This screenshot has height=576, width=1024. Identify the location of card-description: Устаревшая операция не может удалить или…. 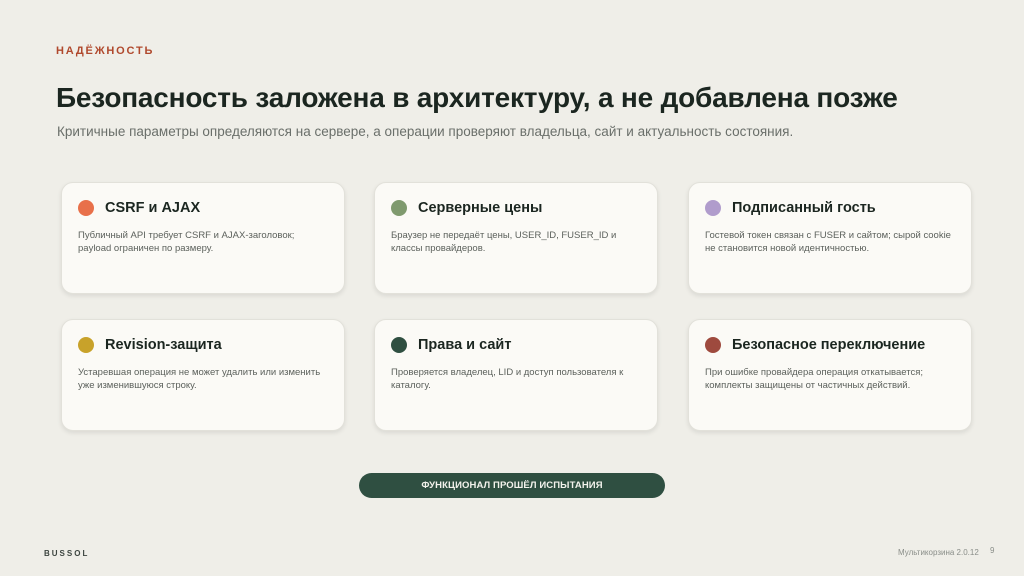
(199, 379).